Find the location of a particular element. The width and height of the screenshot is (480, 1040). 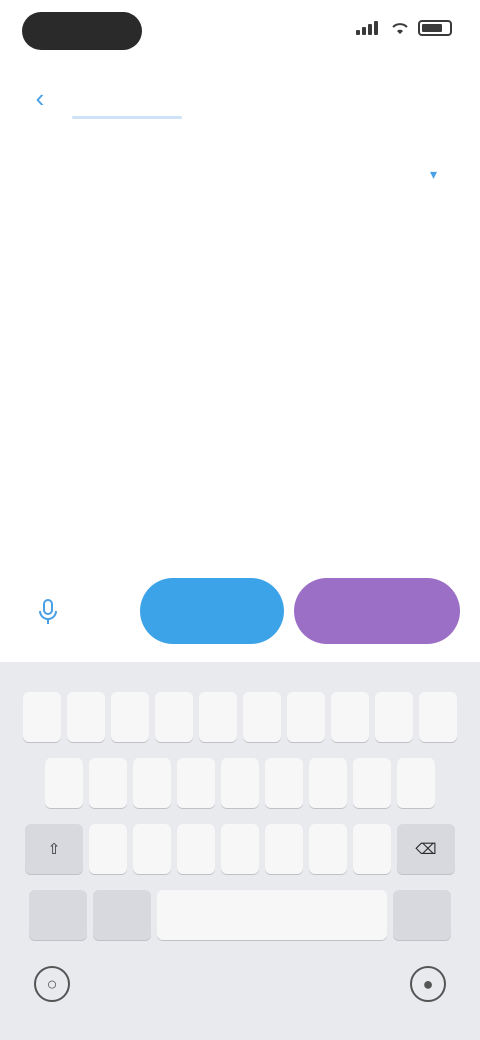

status-icons is located at coordinates (404, 28).